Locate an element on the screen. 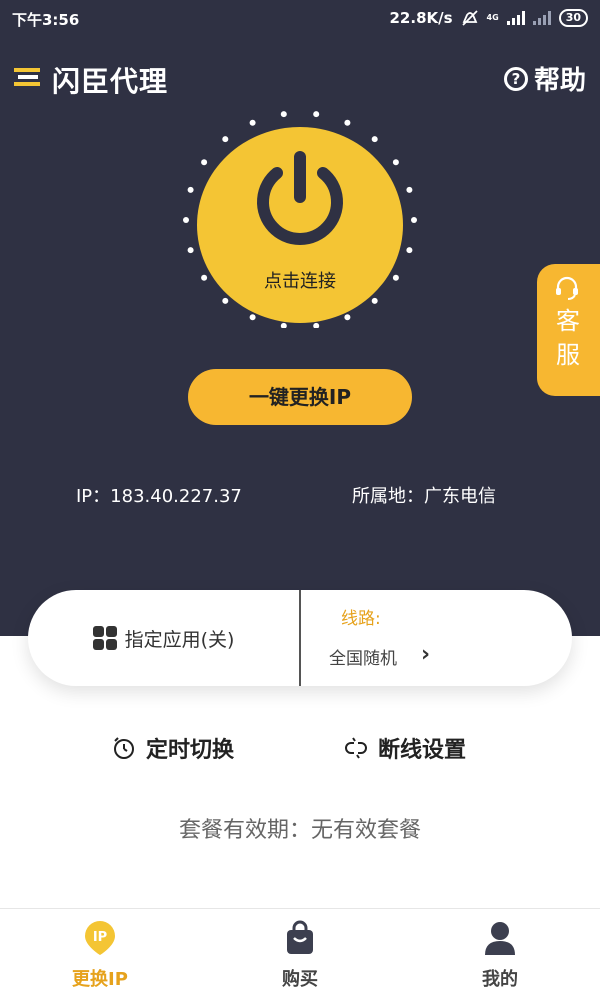 The height and width of the screenshot is (1000, 600). customer-service-button: 客服 is located at coordinates (568, 330).